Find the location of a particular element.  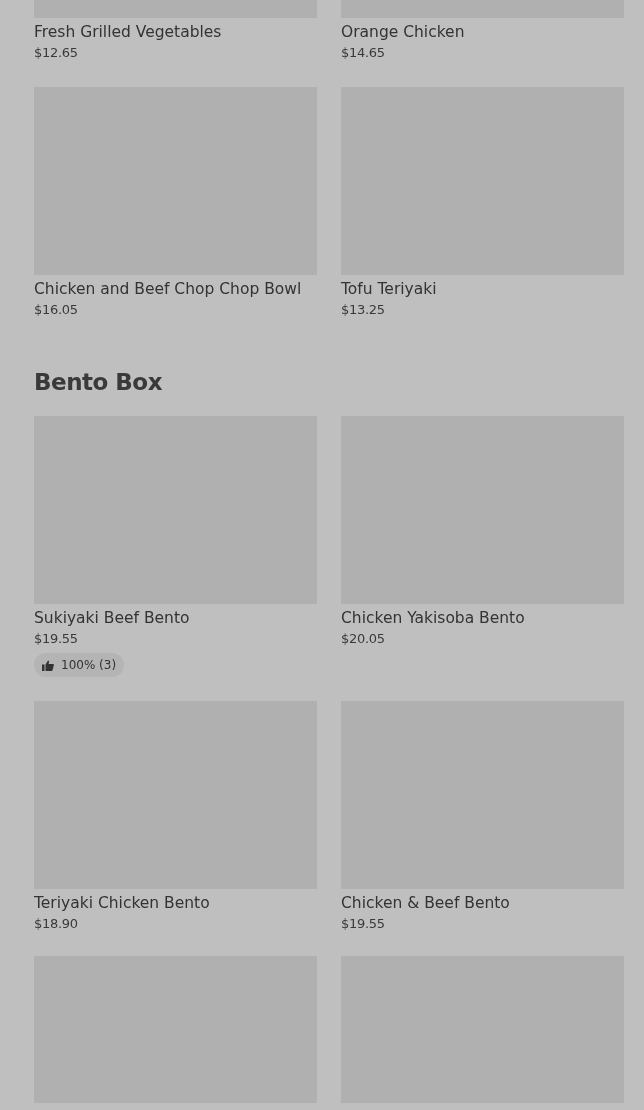

item-name: Orange Chicken is located at coordinates (482, 32).